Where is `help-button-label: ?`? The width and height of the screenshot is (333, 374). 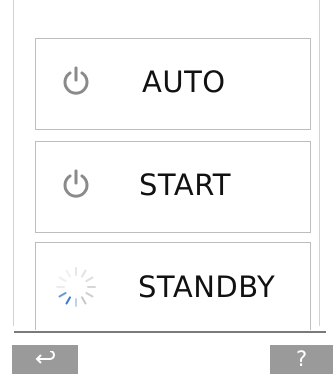
help-button-label: ? is located at coordinates (302, 359).